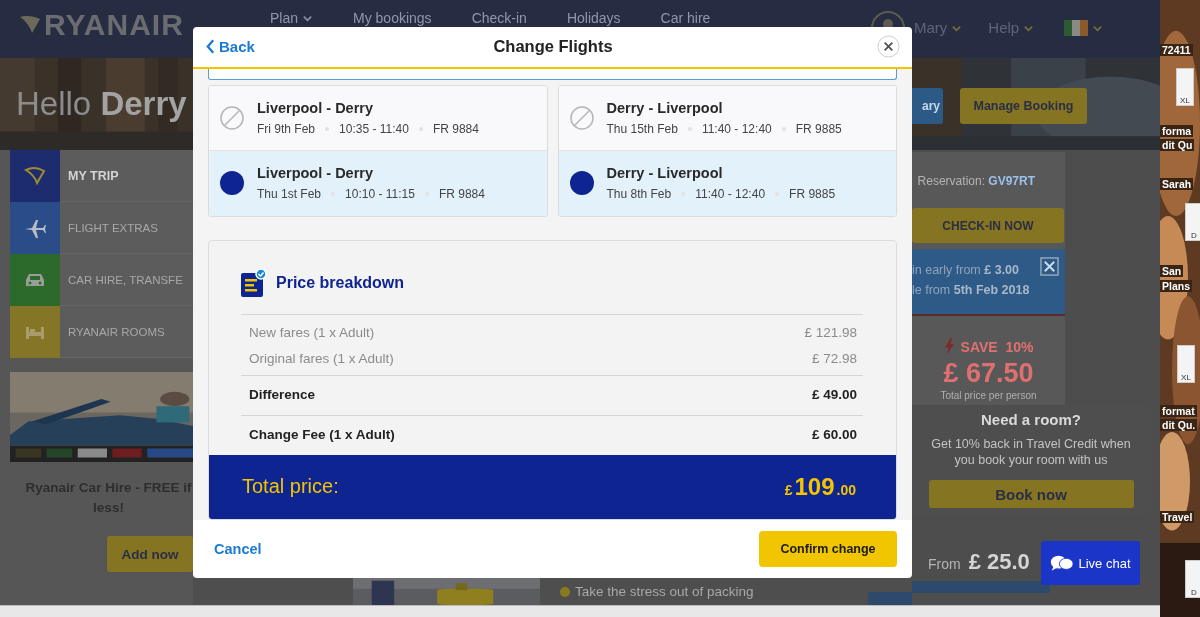  I want to click on total-label: Total price:, so click(290, 487).